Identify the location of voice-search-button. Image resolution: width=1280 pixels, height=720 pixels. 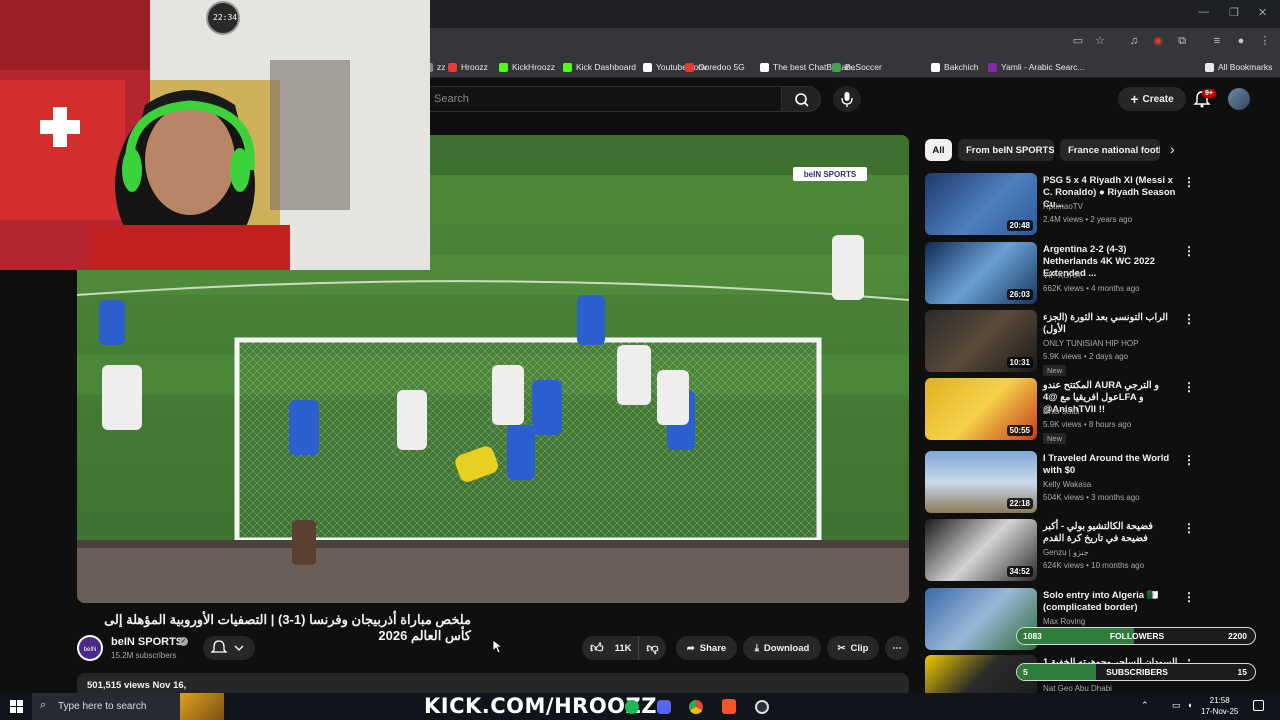
(847, 99).